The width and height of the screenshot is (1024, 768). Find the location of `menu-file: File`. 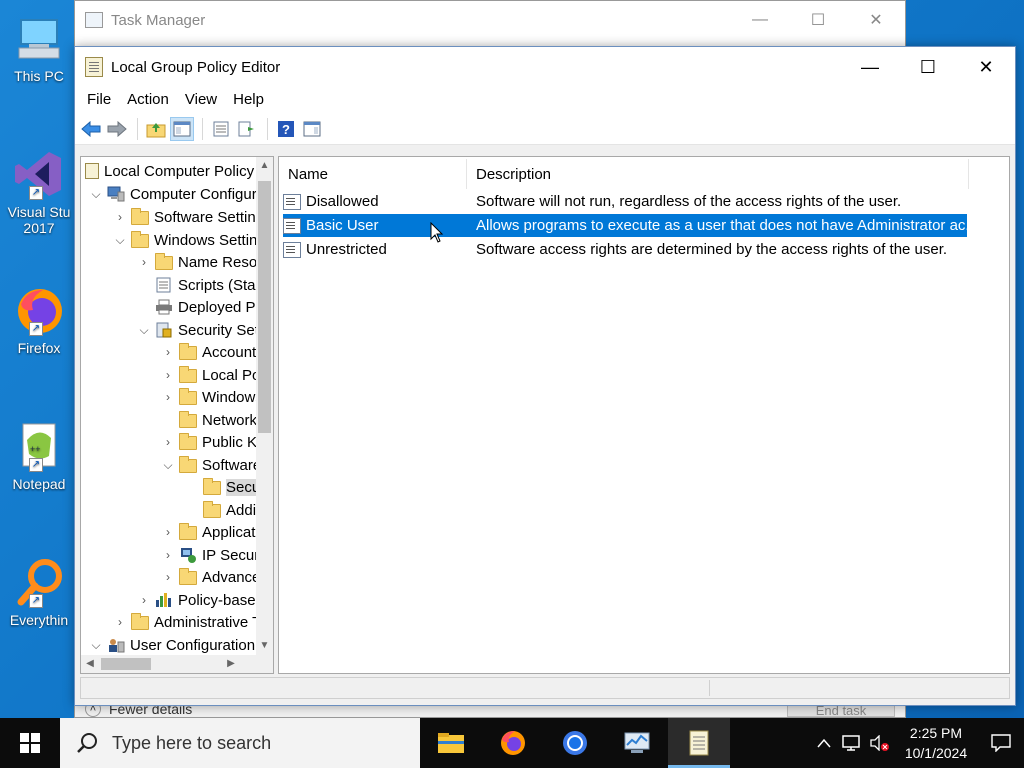

menu-file: File is located at coordinates (99, 100).